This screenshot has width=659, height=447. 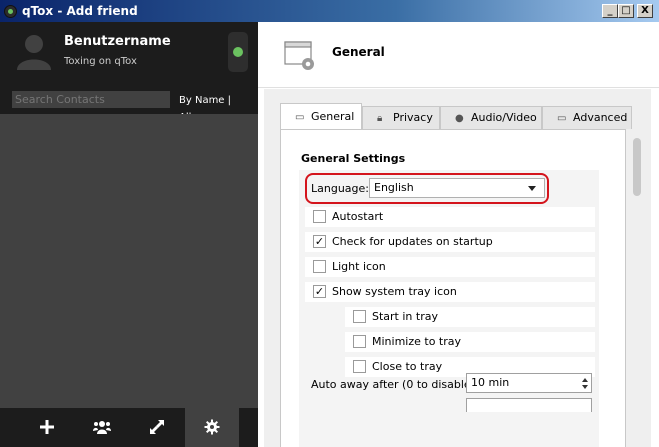 I want to click on profile-name: Benutzername, so click(x=117, y=41).